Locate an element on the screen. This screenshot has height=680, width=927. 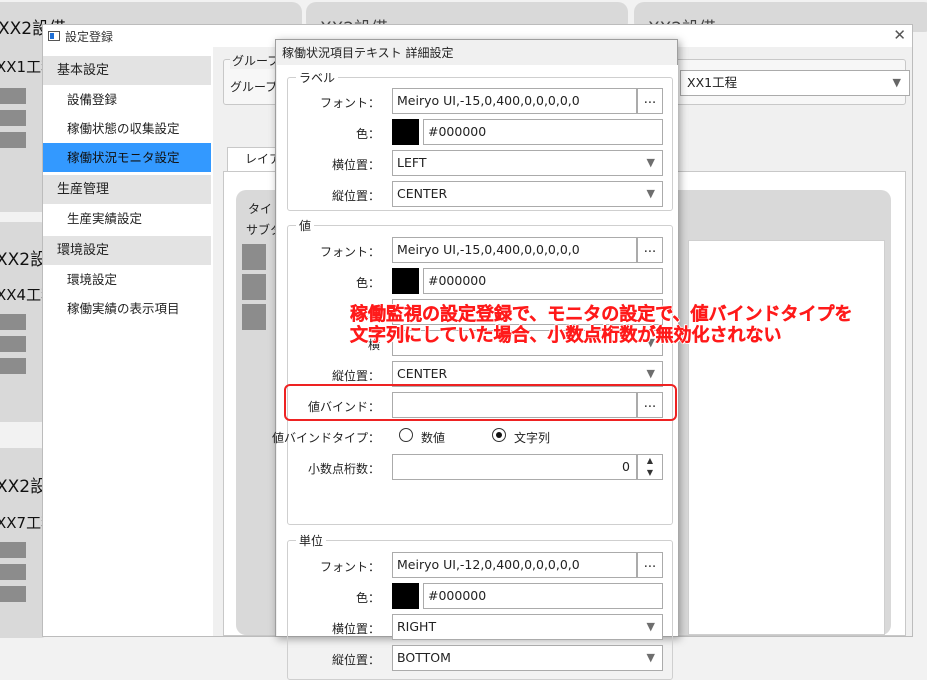
decimal-places-stepper: ▲ ▼ is located at coordinates (650, 467).